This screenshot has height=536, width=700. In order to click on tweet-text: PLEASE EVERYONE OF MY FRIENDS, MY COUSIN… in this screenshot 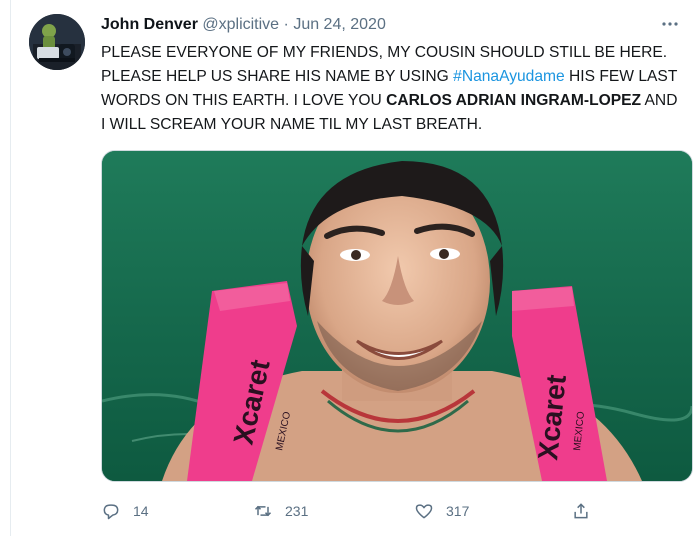, I will do `click(391, 89)`.